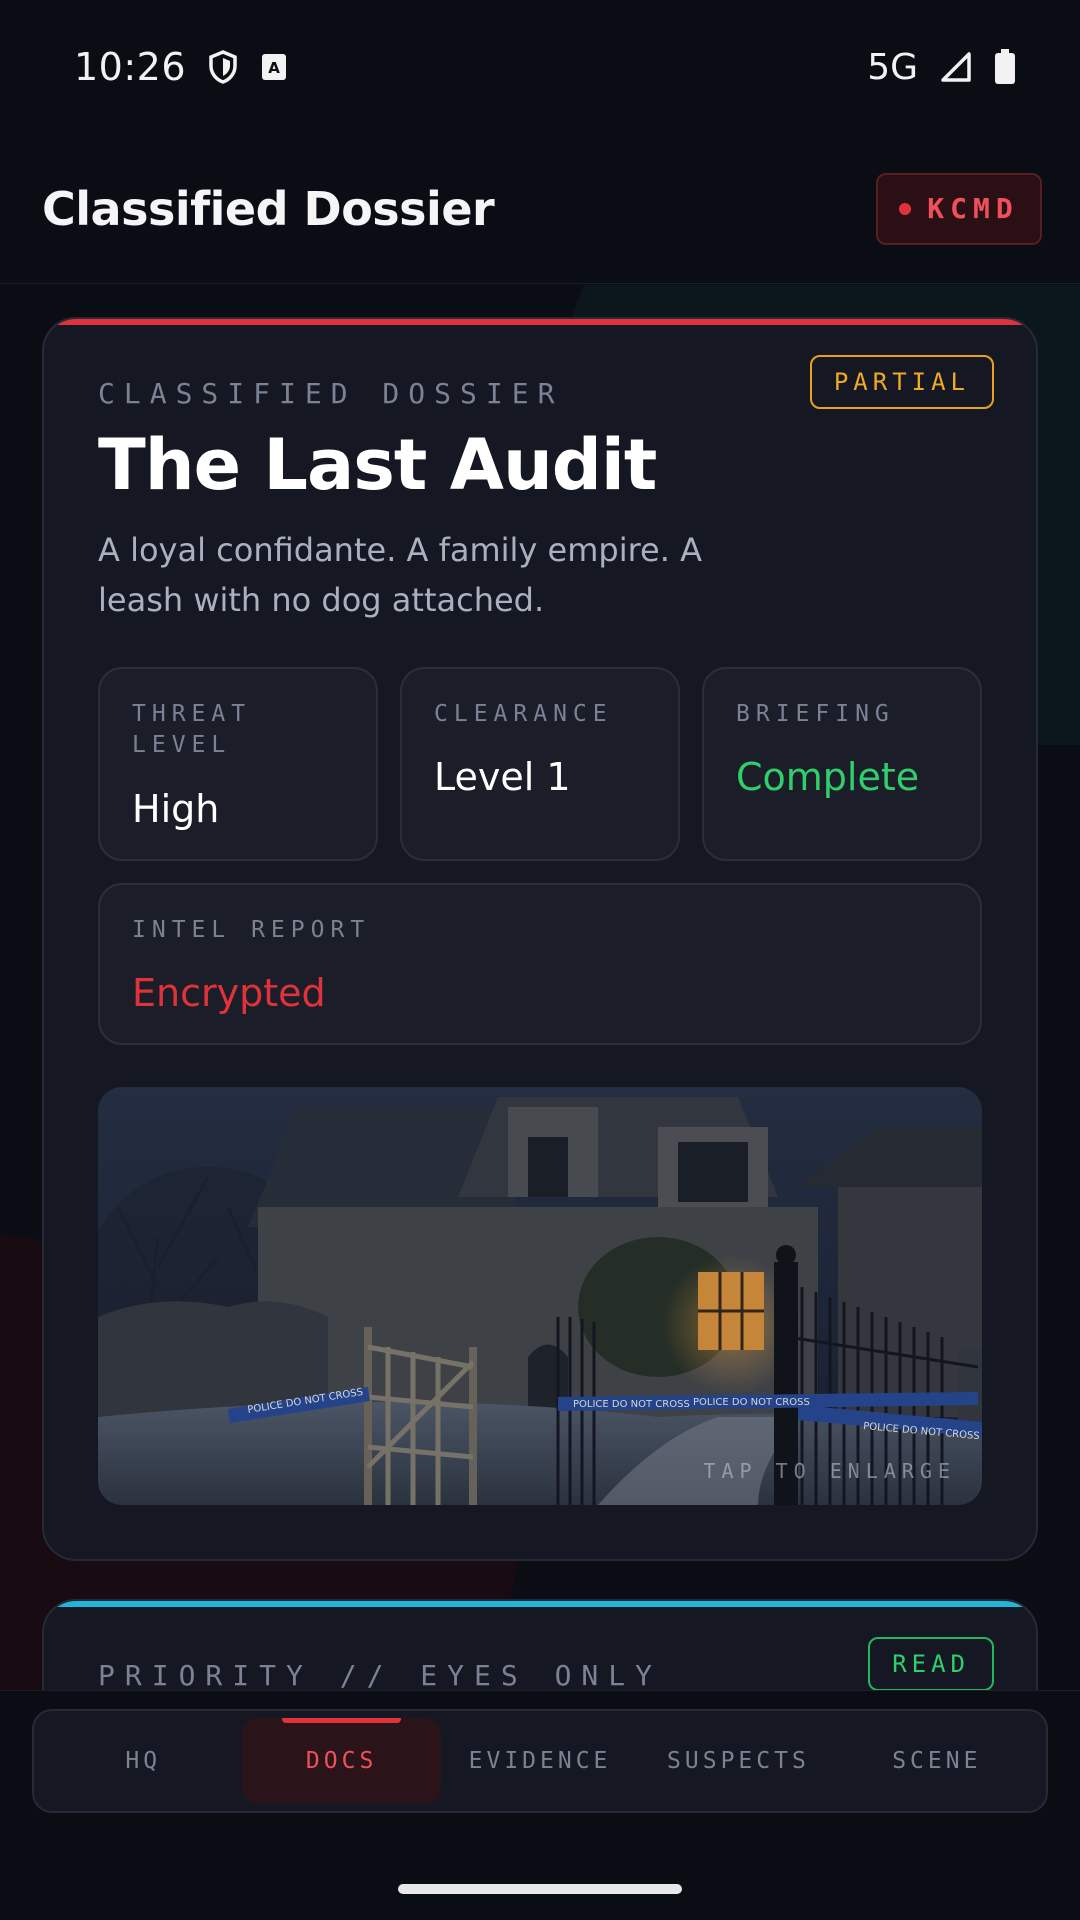 This screenshot has height=1920, width=1080. What do you see at coordinates (176, 809) in the screenshot?
I see `stat-value: High` at bounding box center [176, 809].